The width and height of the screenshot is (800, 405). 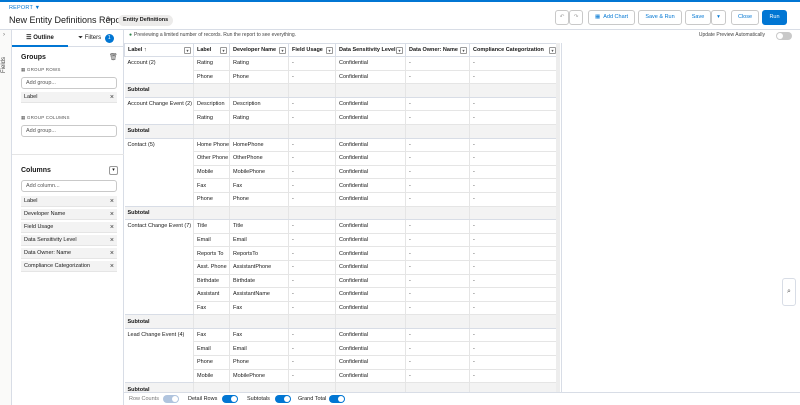 I want to click on subtotals-toggle, so click(x=283, y=399).